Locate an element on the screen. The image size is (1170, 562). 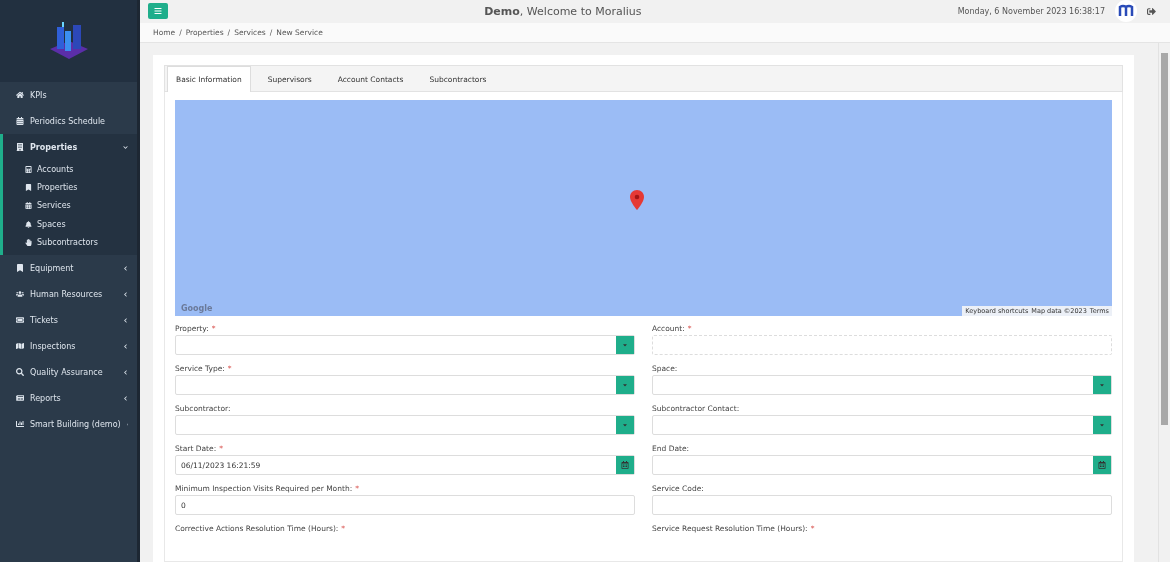
calc-icon is located at coordinates (28, 169).